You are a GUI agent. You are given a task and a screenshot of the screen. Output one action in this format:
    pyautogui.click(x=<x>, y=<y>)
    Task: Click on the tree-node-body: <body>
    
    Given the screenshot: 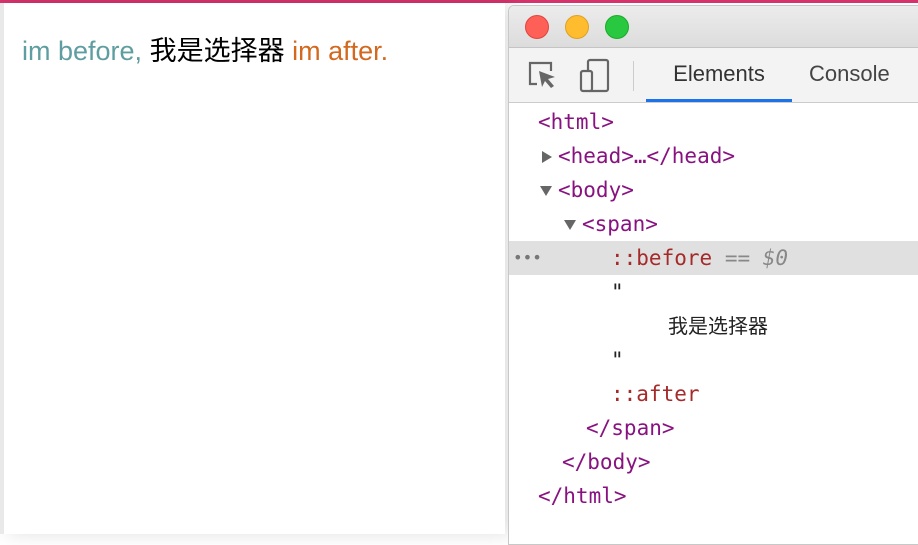 What is the action you would take?
    pyautogui.click(x=713, y=190)
    